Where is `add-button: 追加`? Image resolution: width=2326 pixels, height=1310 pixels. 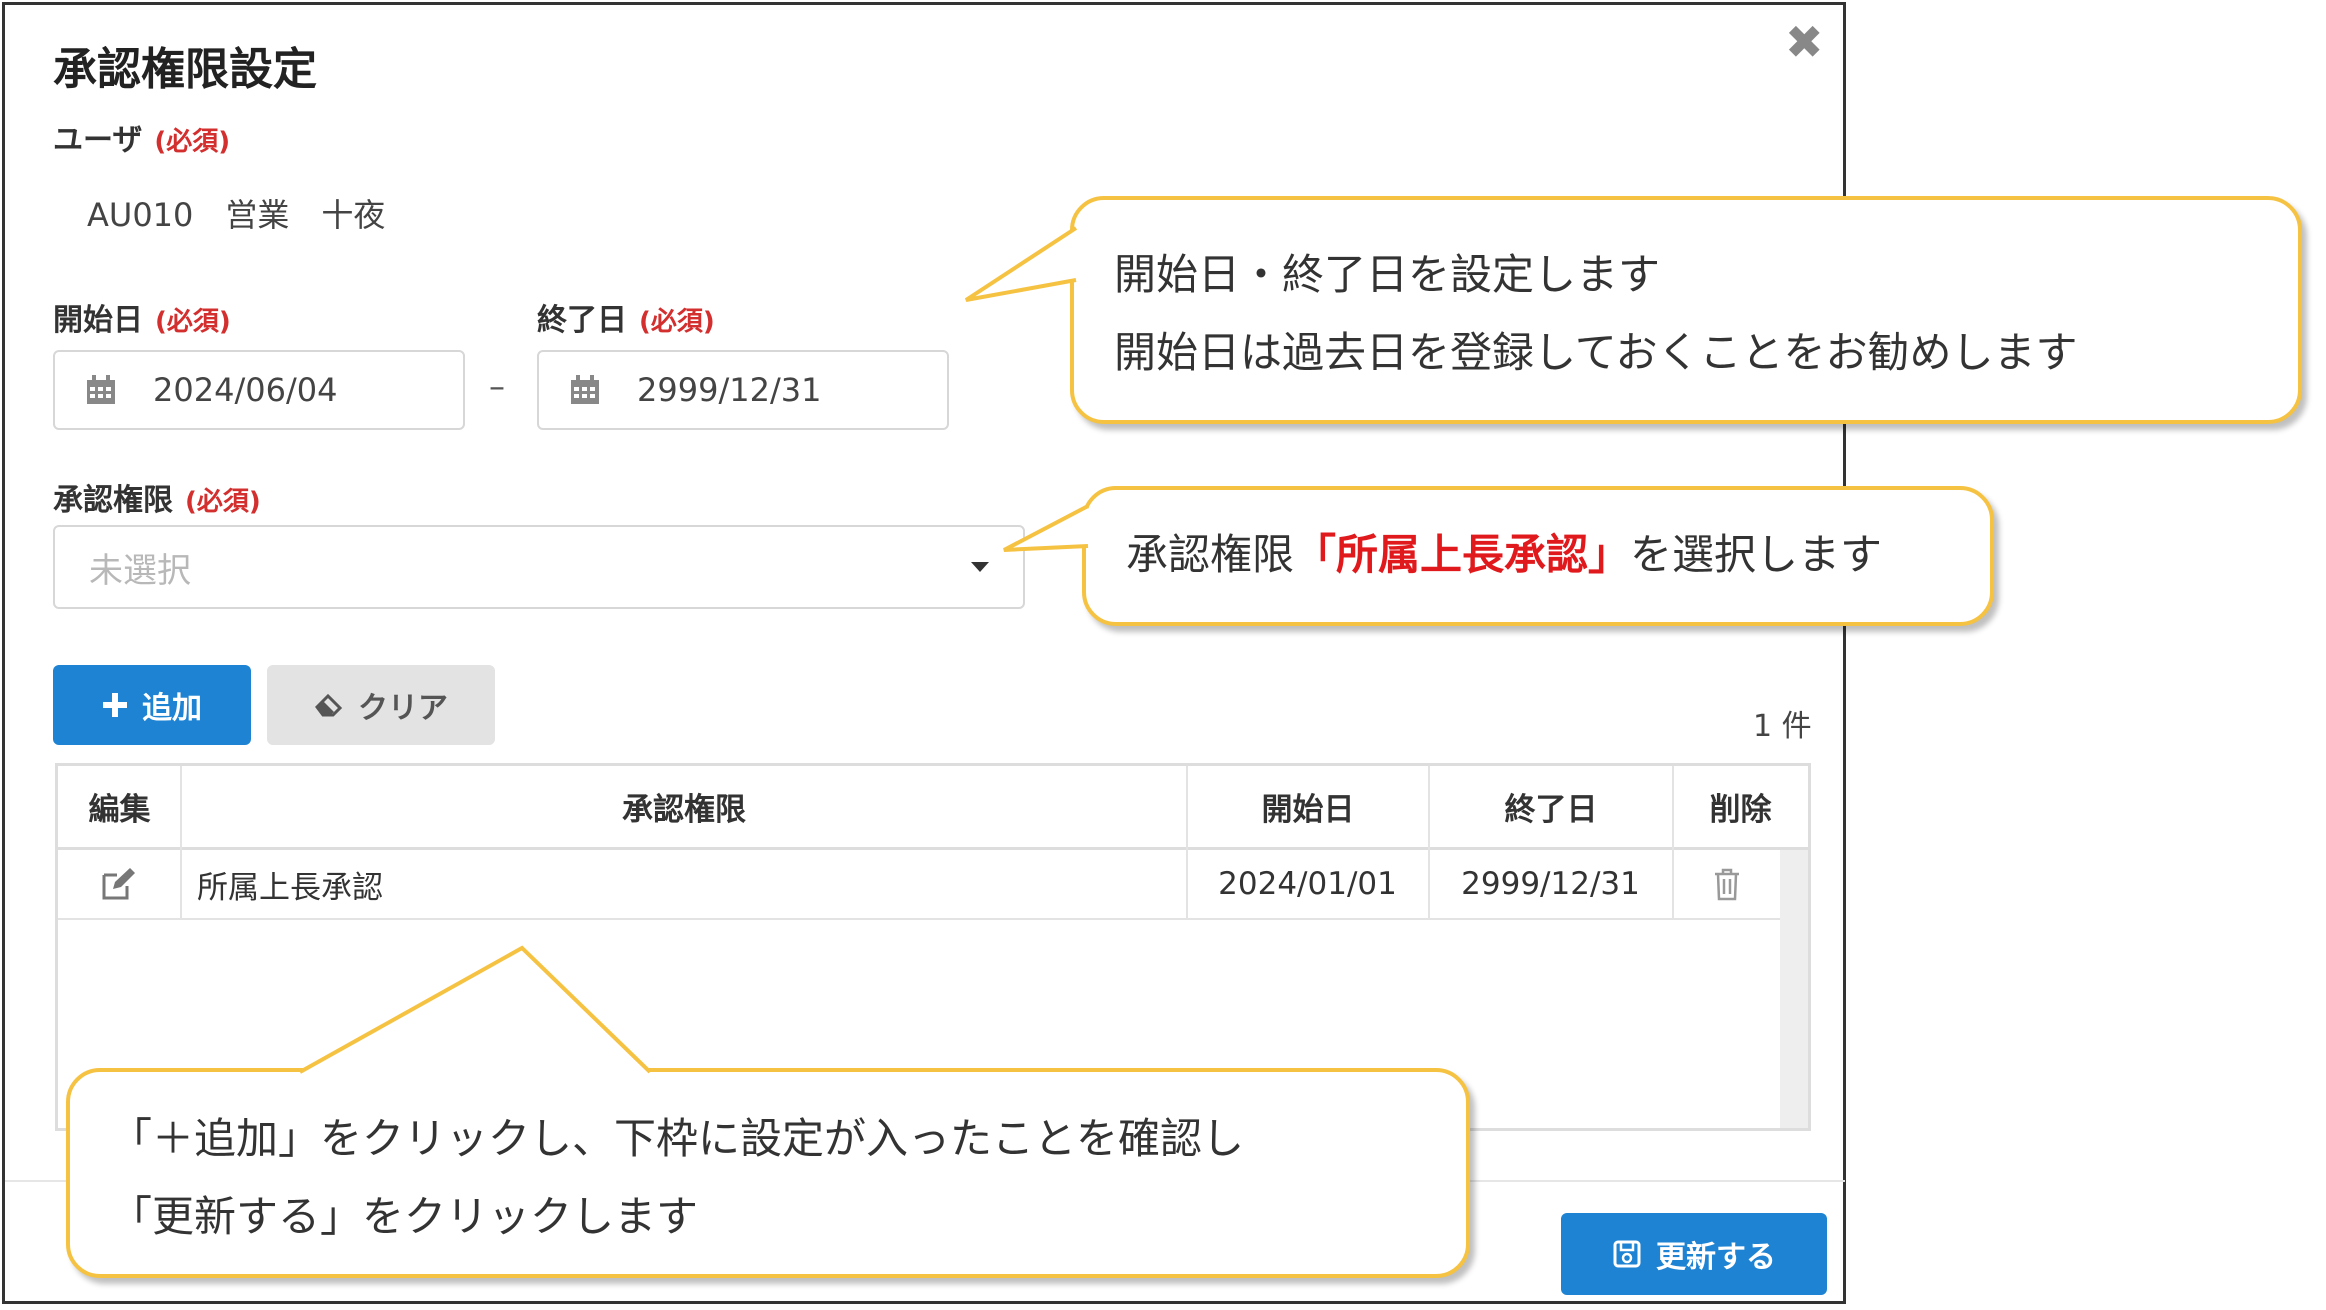 add-button: 追加 is located at coordinates (152, 705).